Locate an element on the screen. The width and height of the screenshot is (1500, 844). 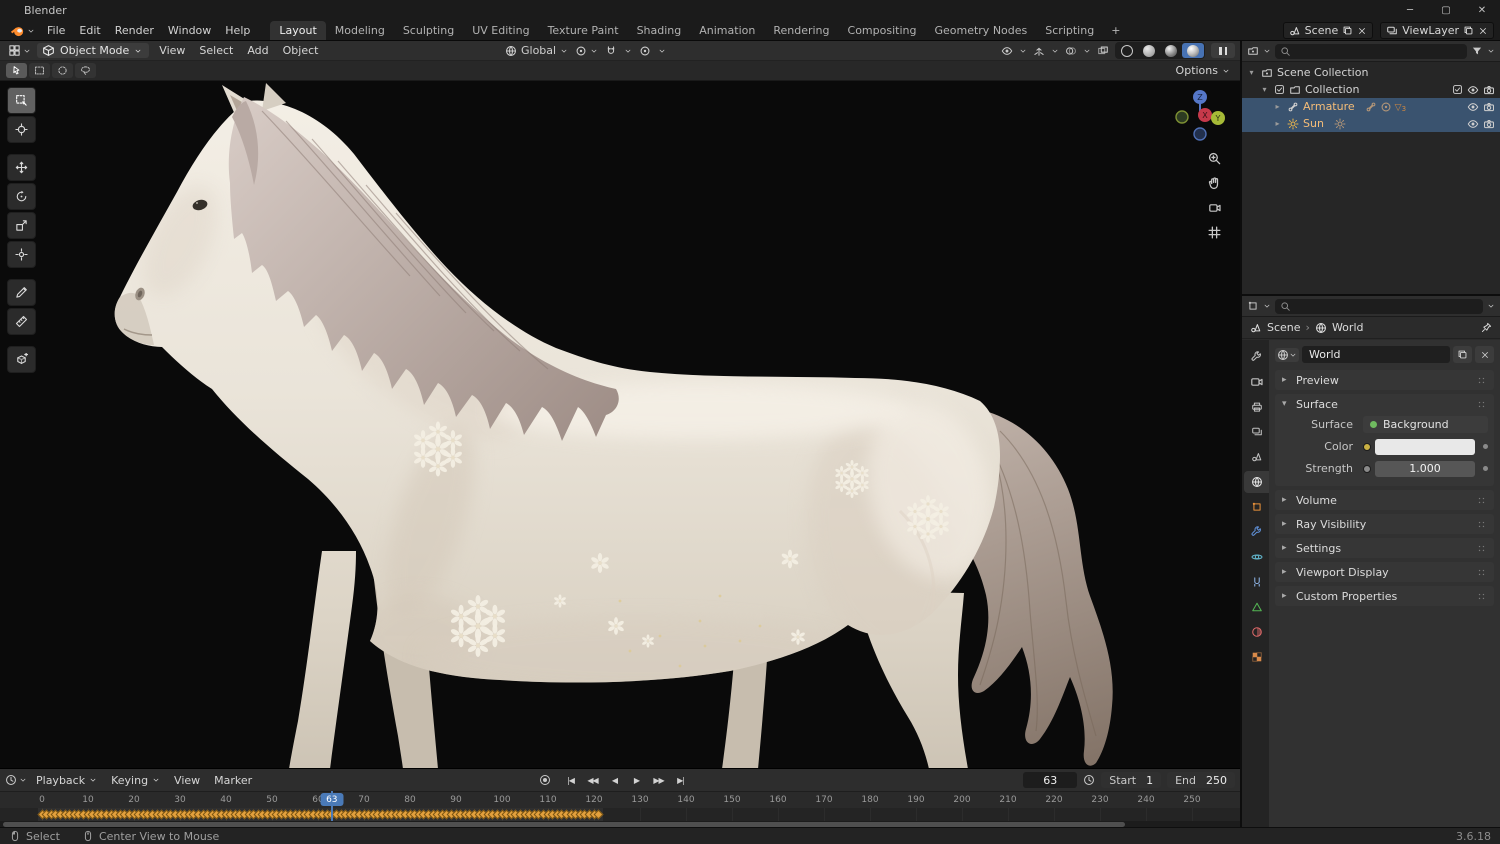
new-viewlayer-icon is located at coordinates (1468, 30).